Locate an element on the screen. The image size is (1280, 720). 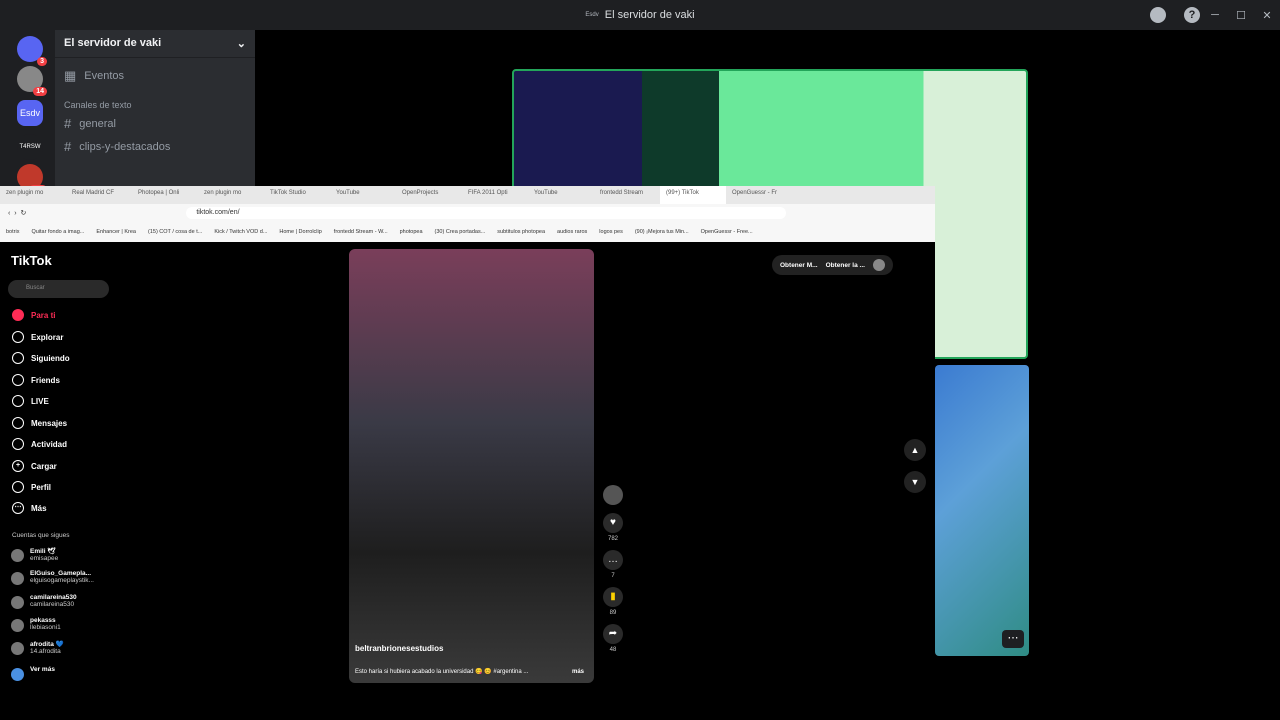
reload-icon: ↻ is located at coordinates (23, 213).